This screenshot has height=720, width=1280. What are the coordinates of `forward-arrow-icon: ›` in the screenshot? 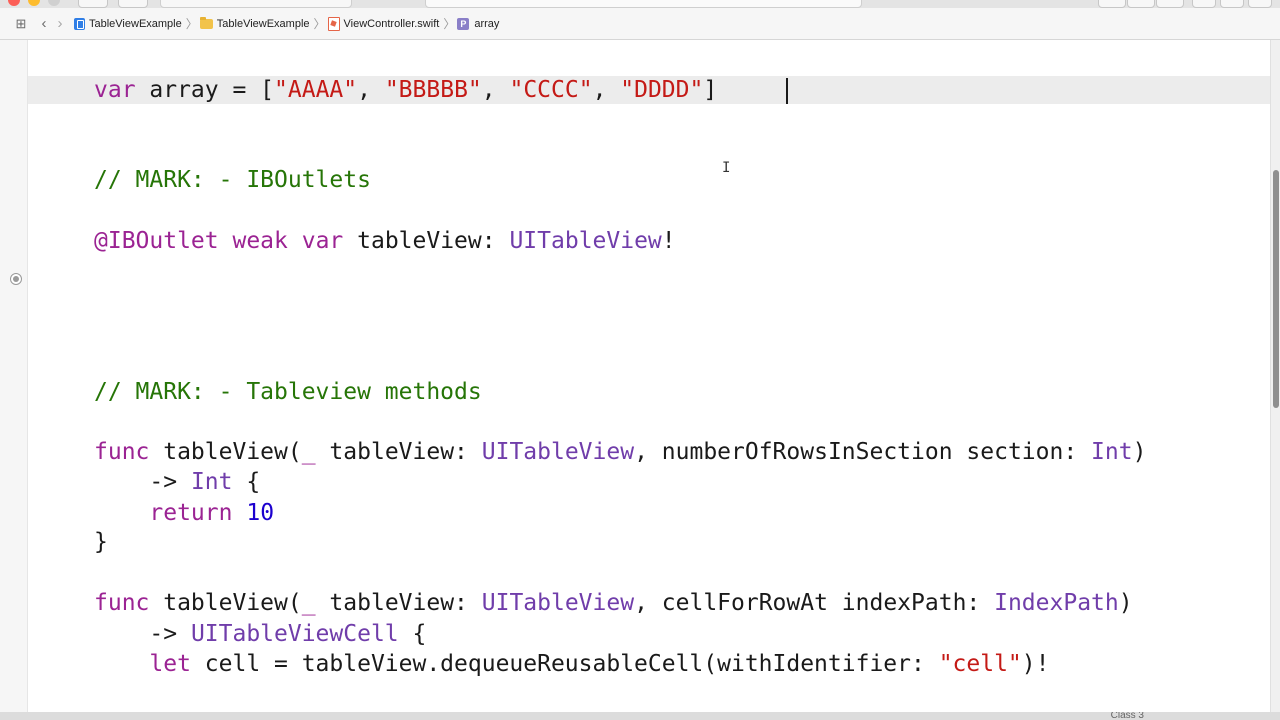 It's located at (60, 23).